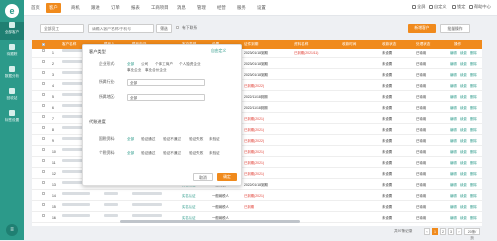 The image size is (497, 241). What do you see at coordinates (218, 51) in the screenshot?
I see `customize-link: 自由定义` at bounding box center [218, 51].